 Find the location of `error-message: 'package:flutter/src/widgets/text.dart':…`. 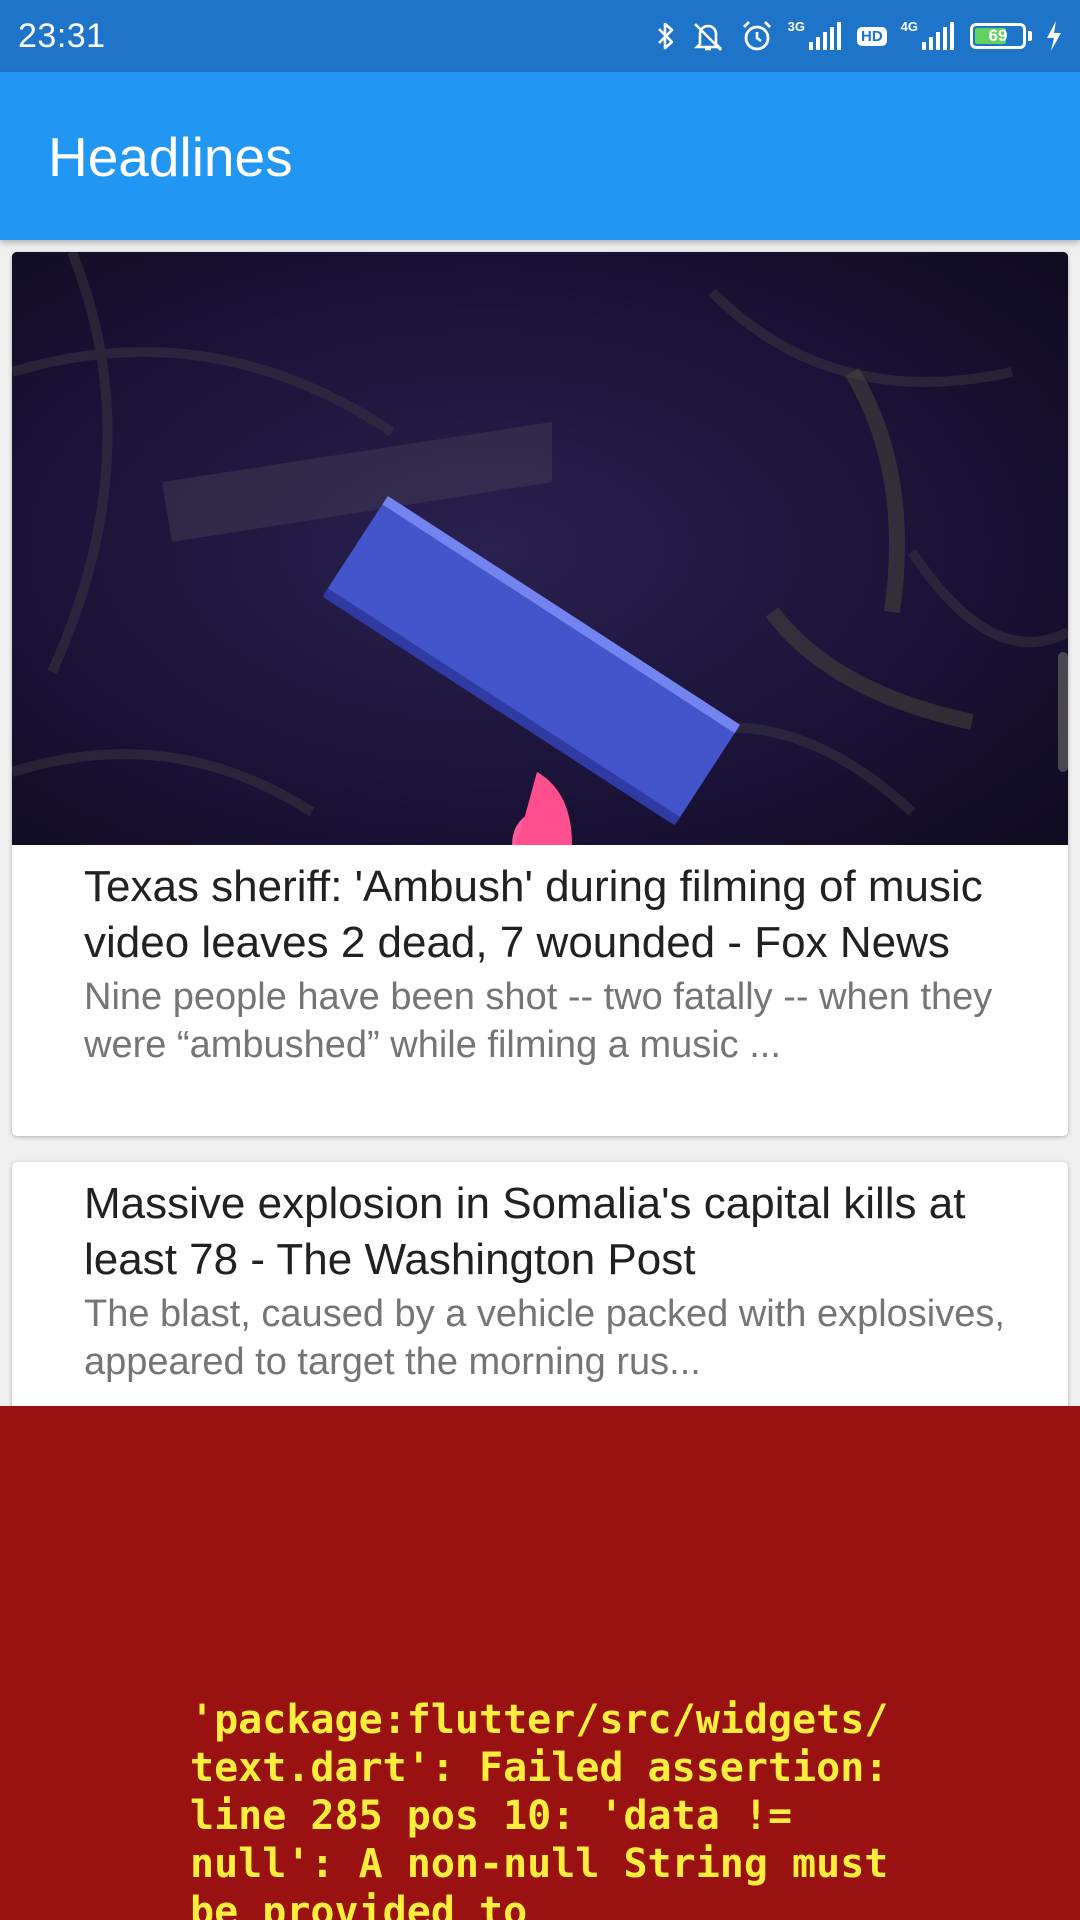

error-message: 'package:flutter/src/widgets/text.dart':… is located at coordinates (551, 1808).